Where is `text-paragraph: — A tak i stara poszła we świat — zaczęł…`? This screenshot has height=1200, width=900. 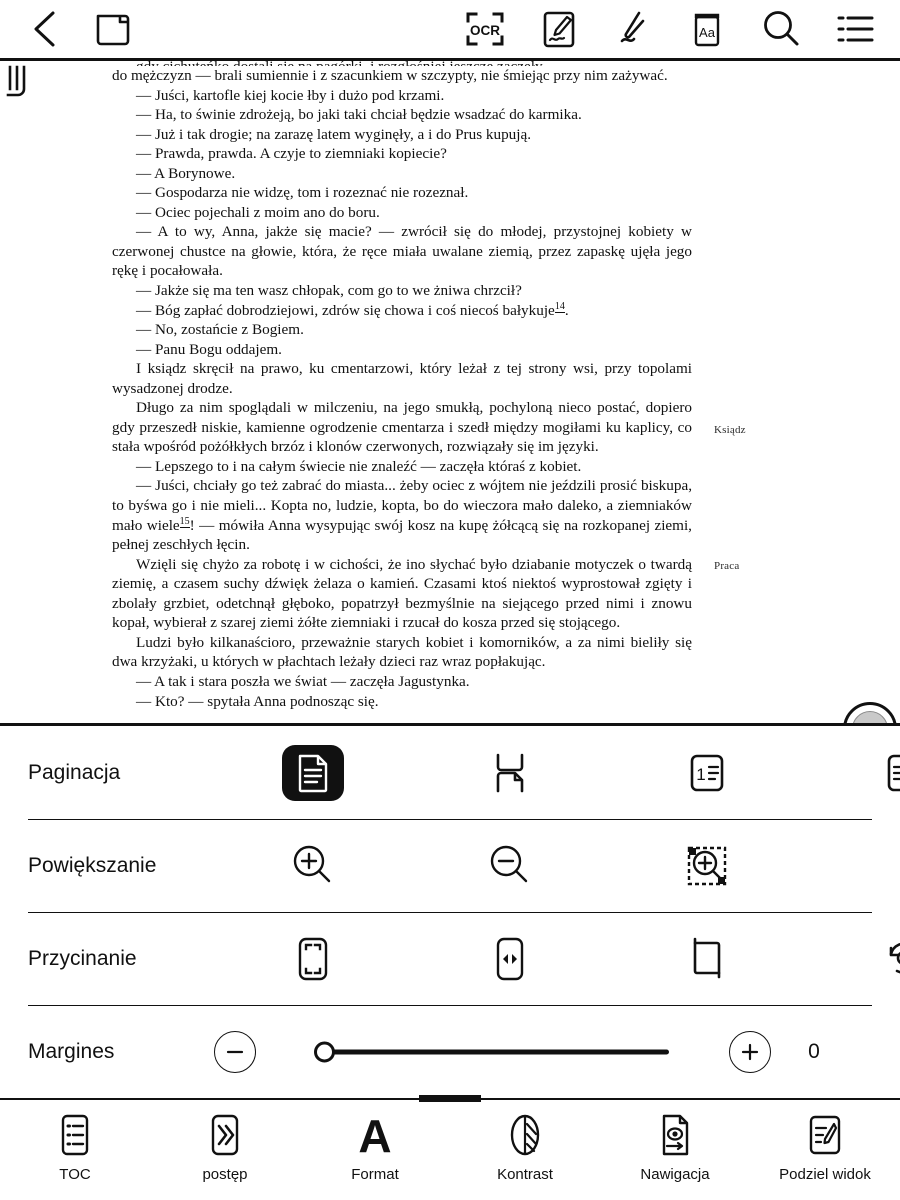 text-paragraph: — A tak i stara poszła we świat — zaczęł… is located at coordinates (303, 681).